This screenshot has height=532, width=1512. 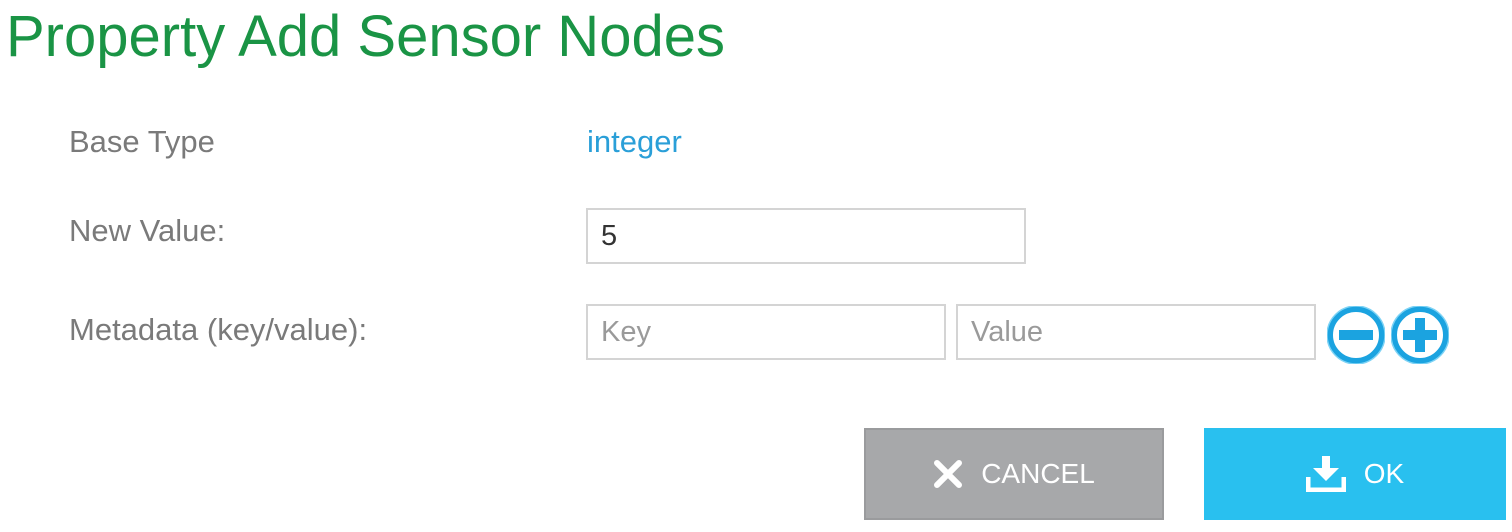 I want to click on ok-button: OK, so click(x=1355, y=474).